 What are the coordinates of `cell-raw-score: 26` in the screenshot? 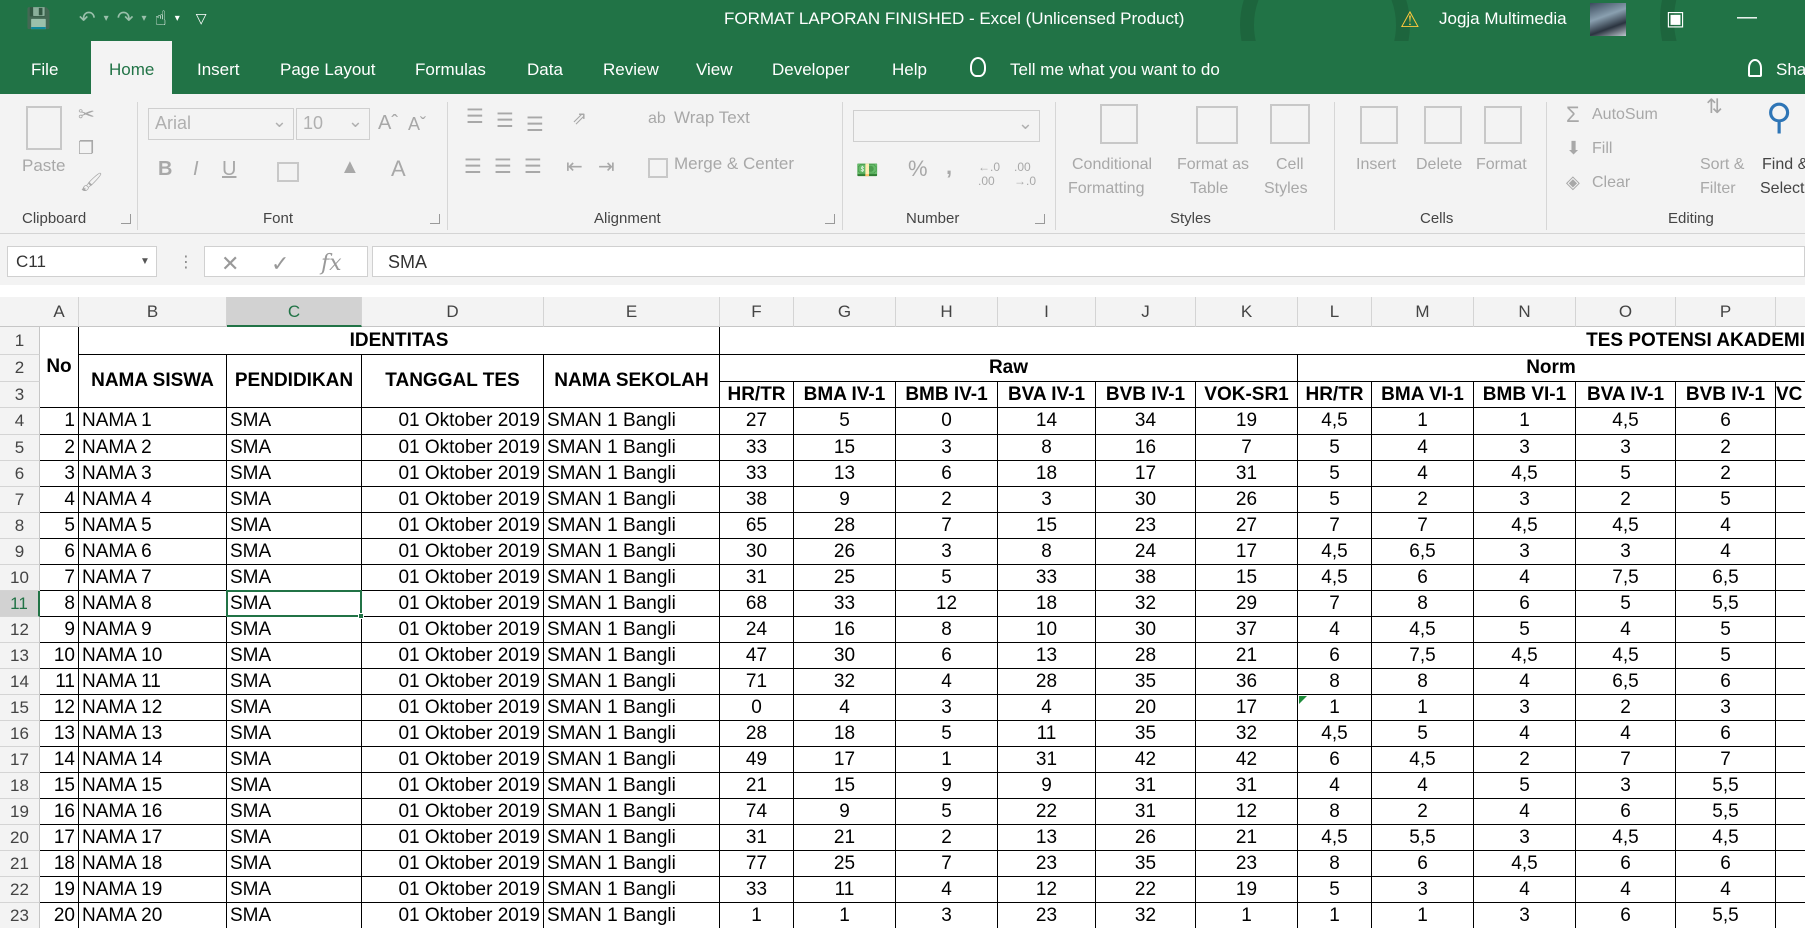 It's located at (845, 552).